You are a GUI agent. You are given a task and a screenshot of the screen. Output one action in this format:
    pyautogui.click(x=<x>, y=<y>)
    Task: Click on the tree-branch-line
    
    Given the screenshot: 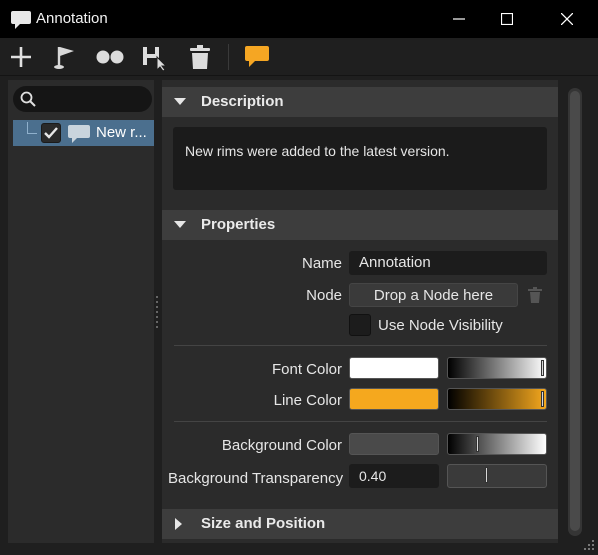 What is the action you would take?
    pyautogui.click(x=32, y=128)
    